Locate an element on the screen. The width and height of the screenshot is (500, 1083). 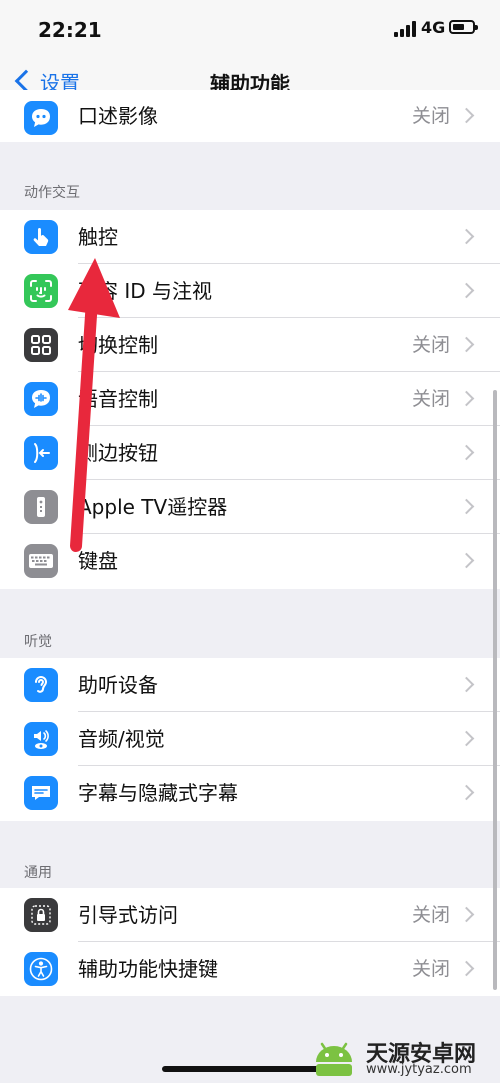
list-item-hearing-devices: 助听设备 is located at coordinates (250, 685).